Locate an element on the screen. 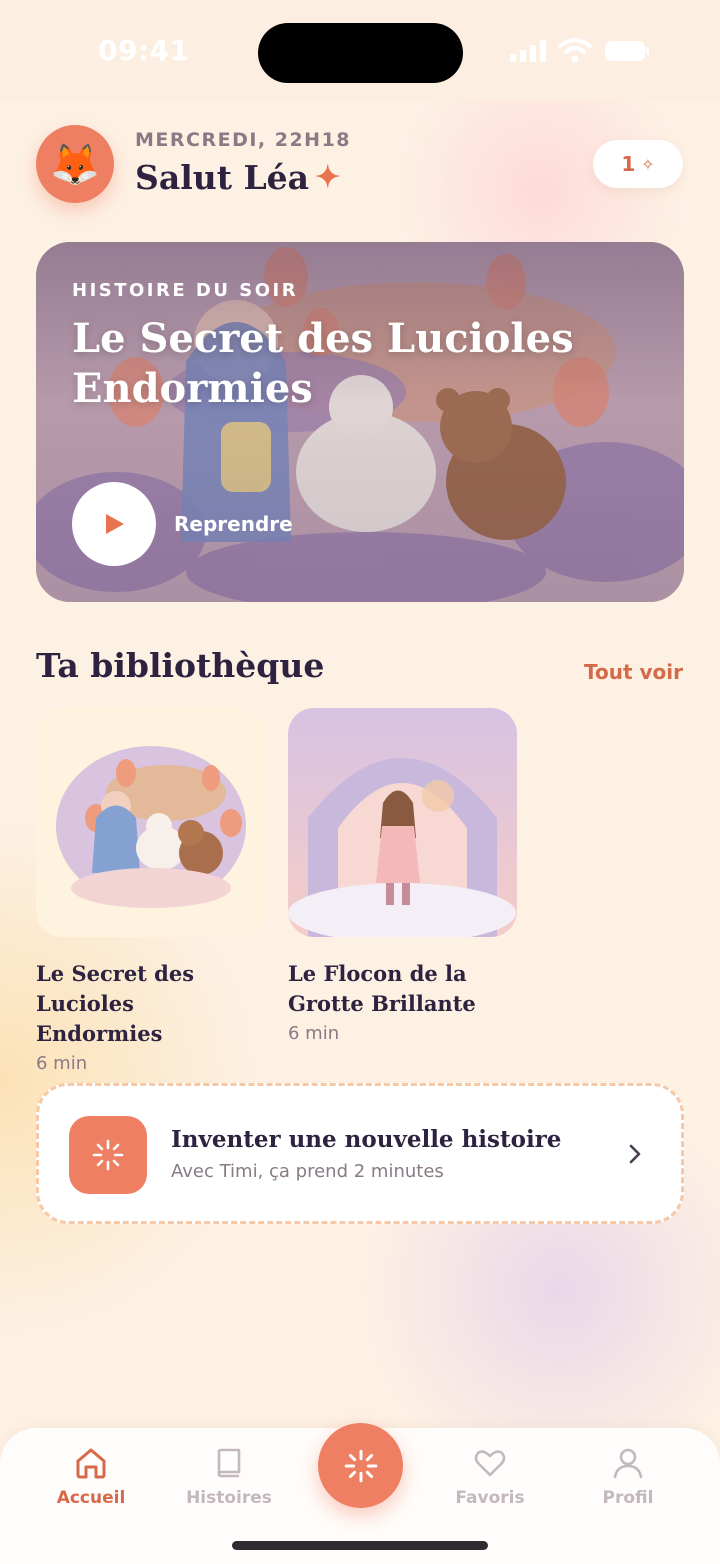 The width and height of the screenshot is (720, 1564). hero-kicker: HISTOIRE DU SOIR is located at coordinates (185, 290).